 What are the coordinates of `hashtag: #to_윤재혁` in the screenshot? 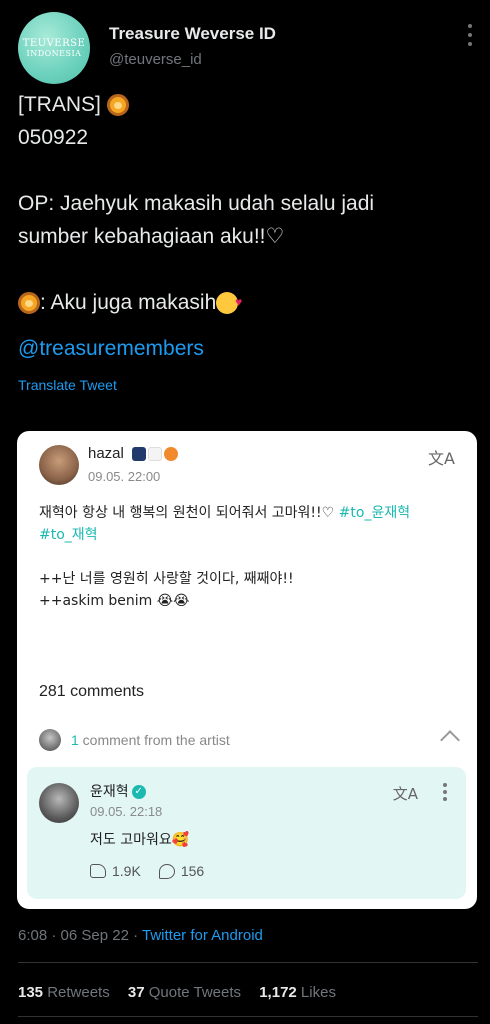 It's located at (374, 513).